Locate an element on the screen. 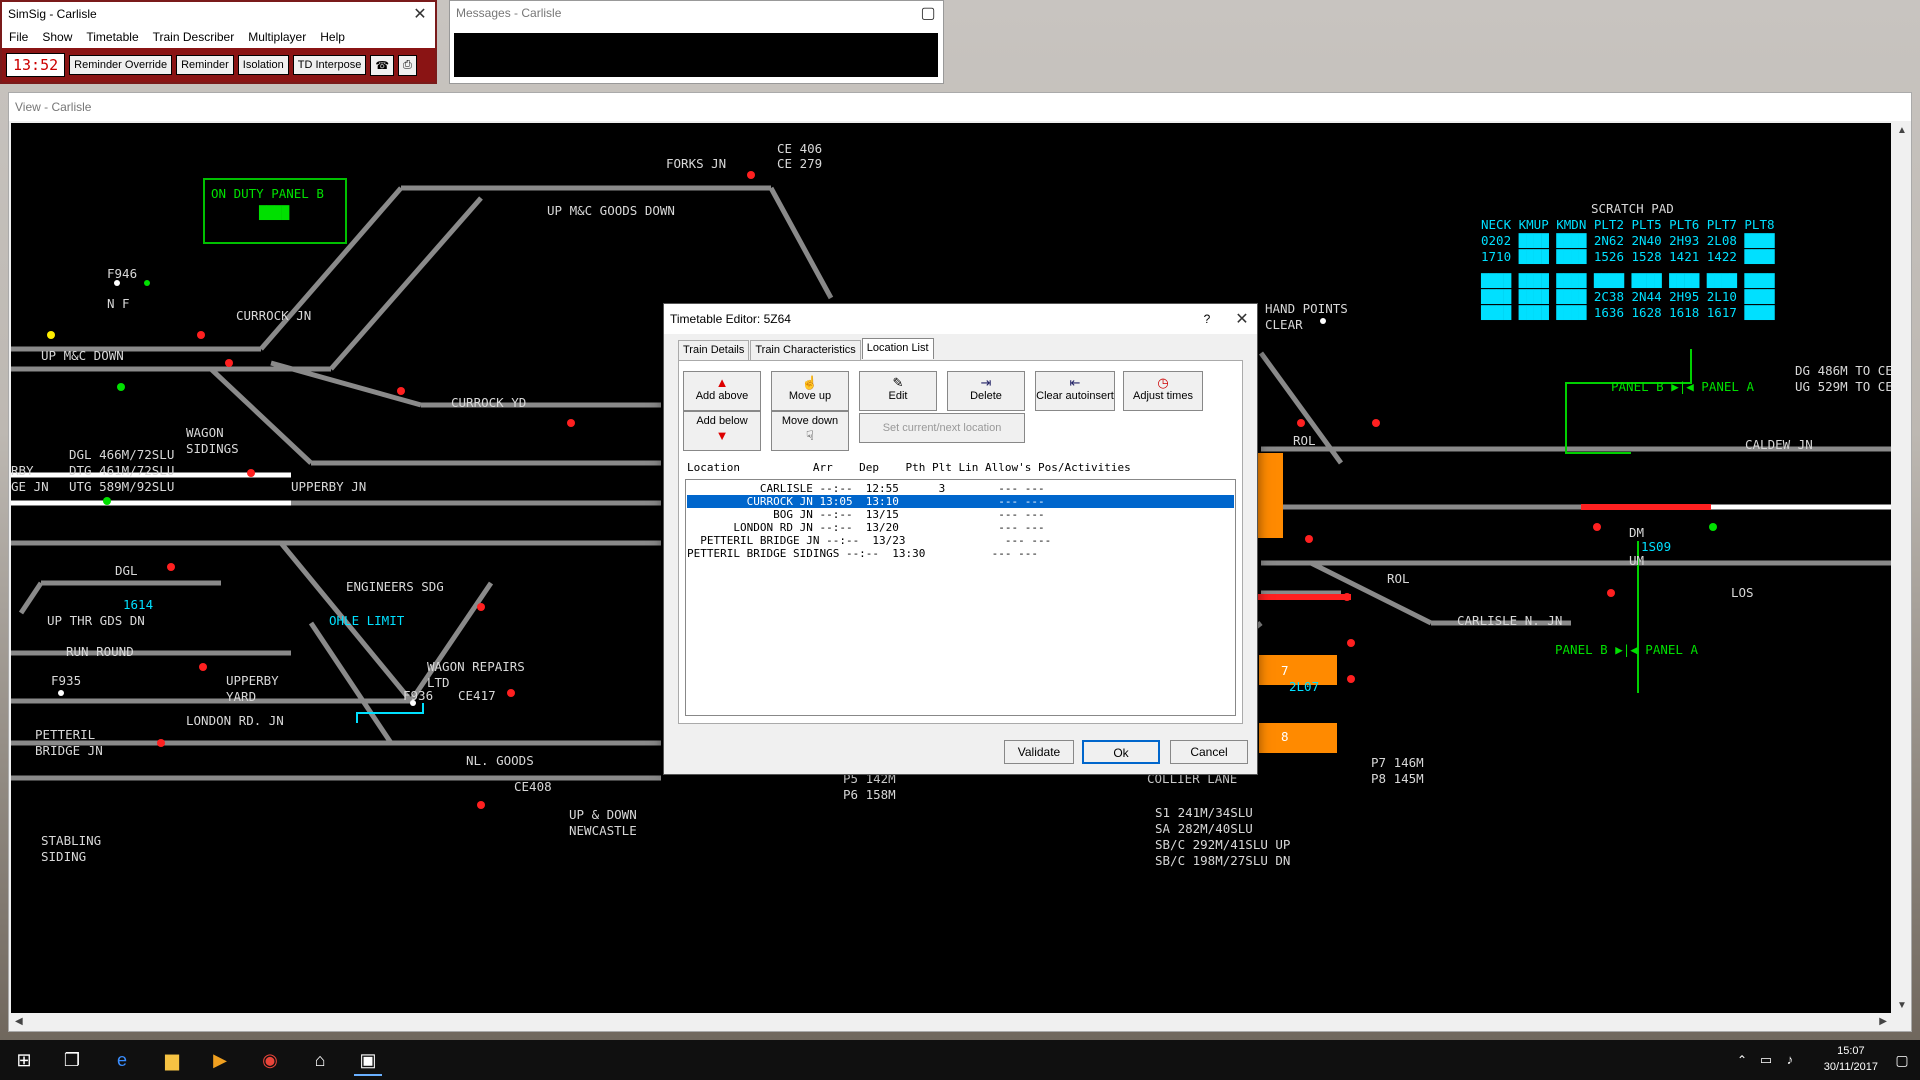 Image resolution: width=1920 pixels, height=1080 pixels. notifications-icon: ▢ is located at coordinates (1902, 1060).